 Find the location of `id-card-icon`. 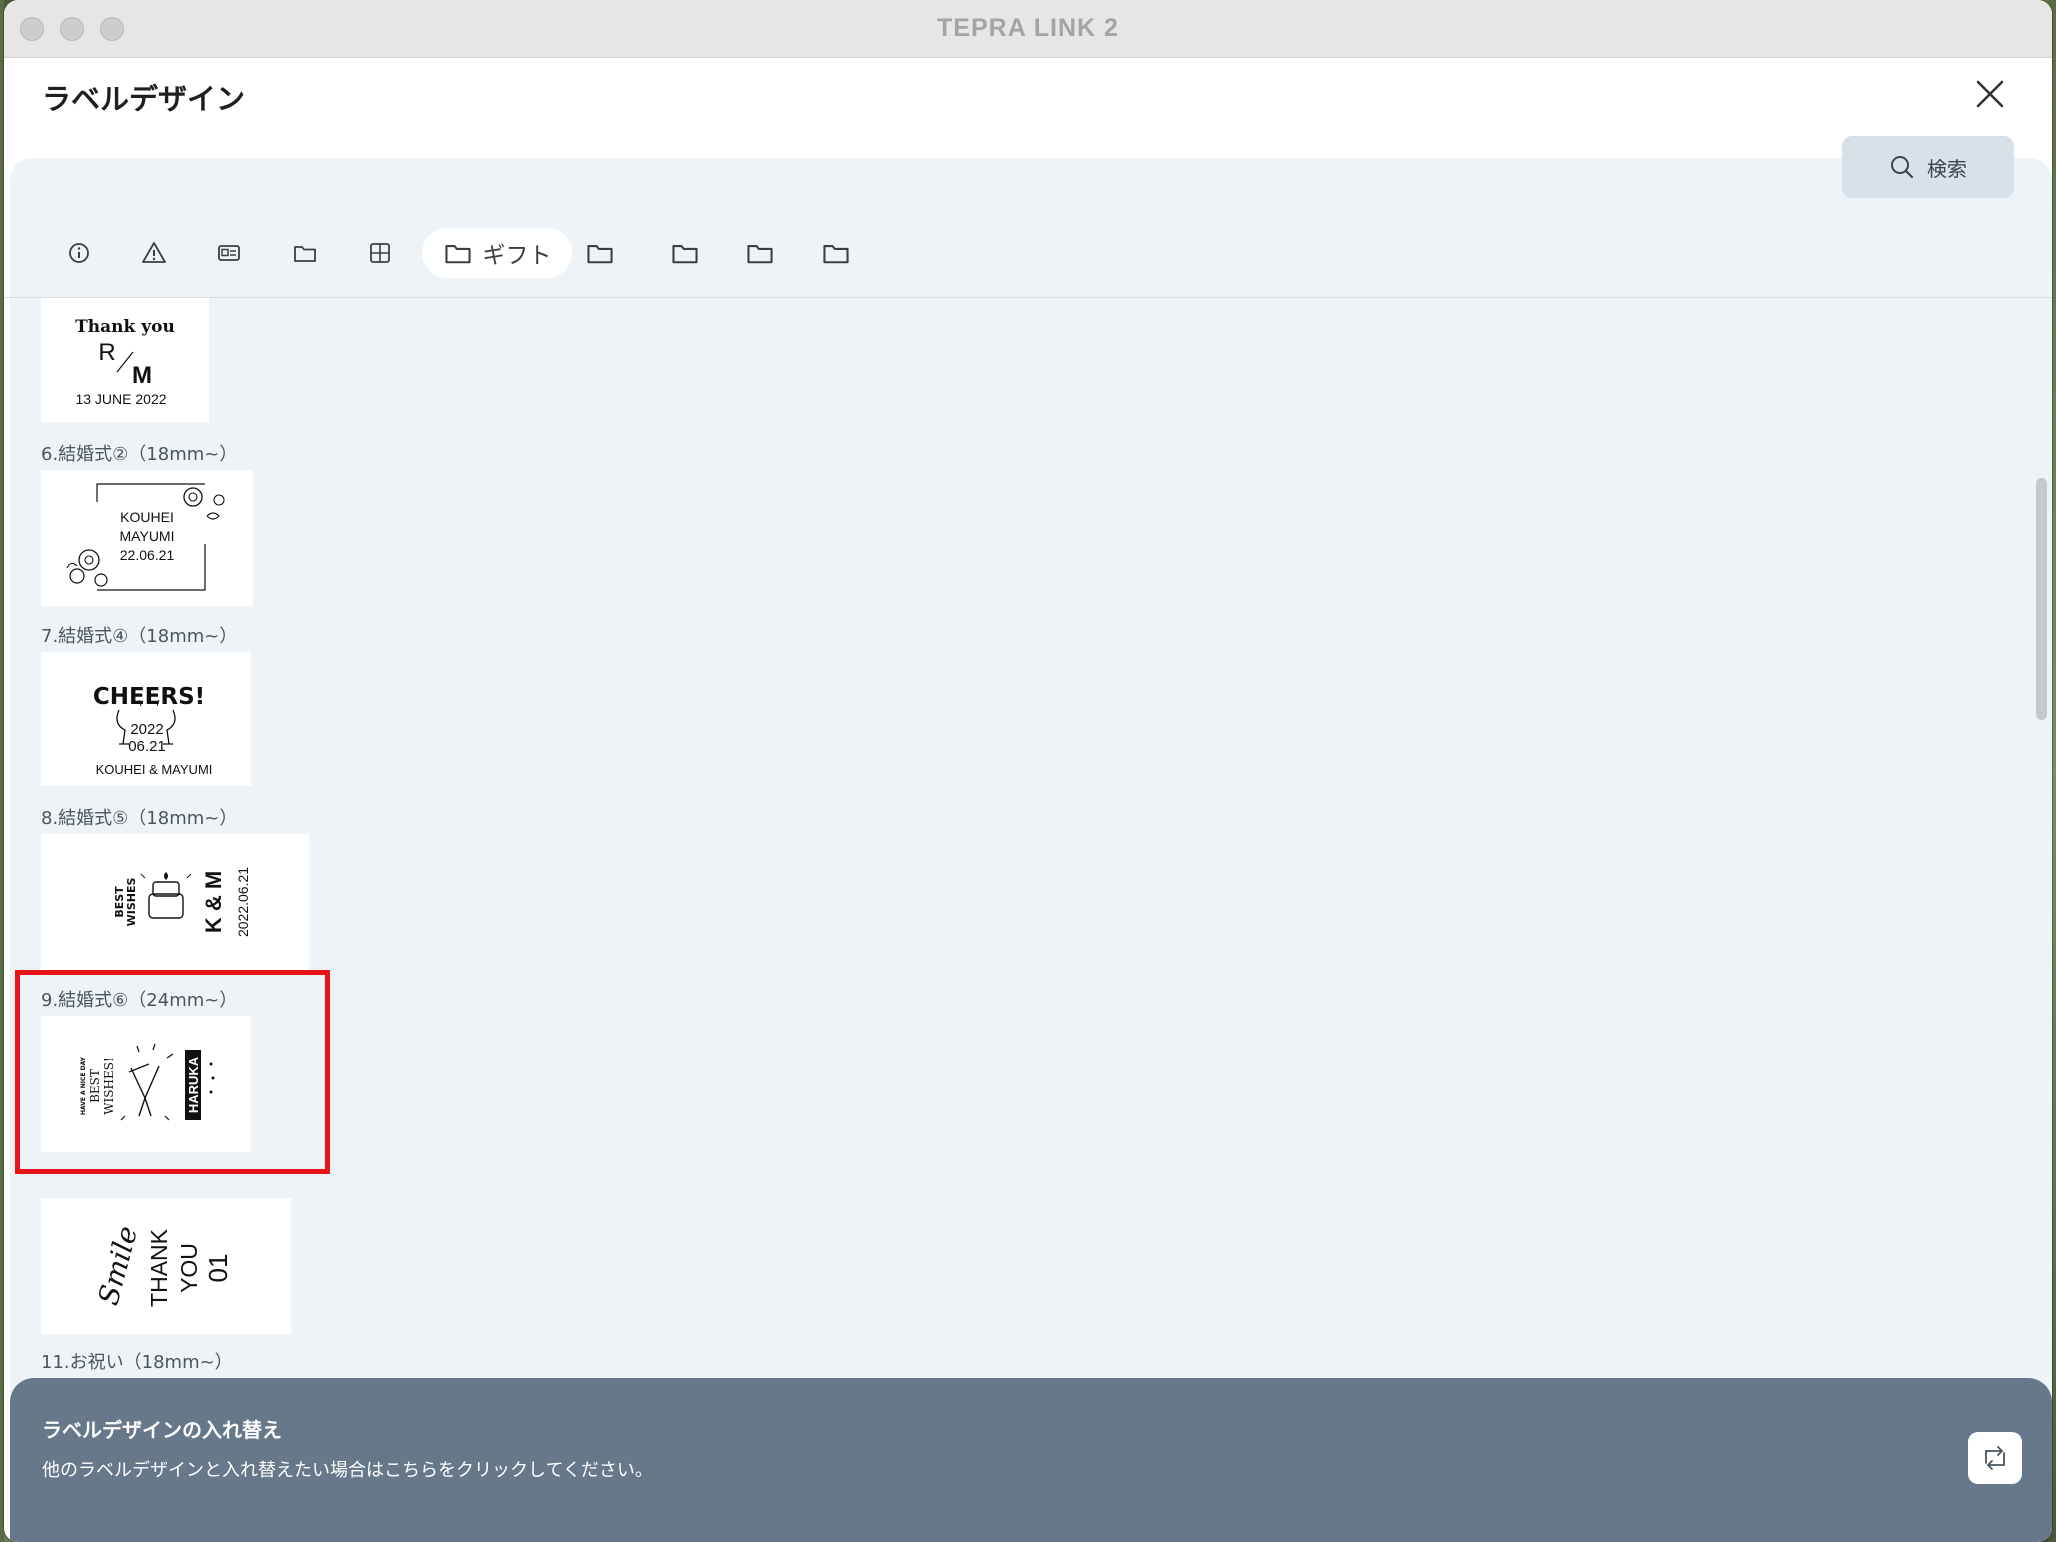

id-card-icon is located at coordinates (229, 253).